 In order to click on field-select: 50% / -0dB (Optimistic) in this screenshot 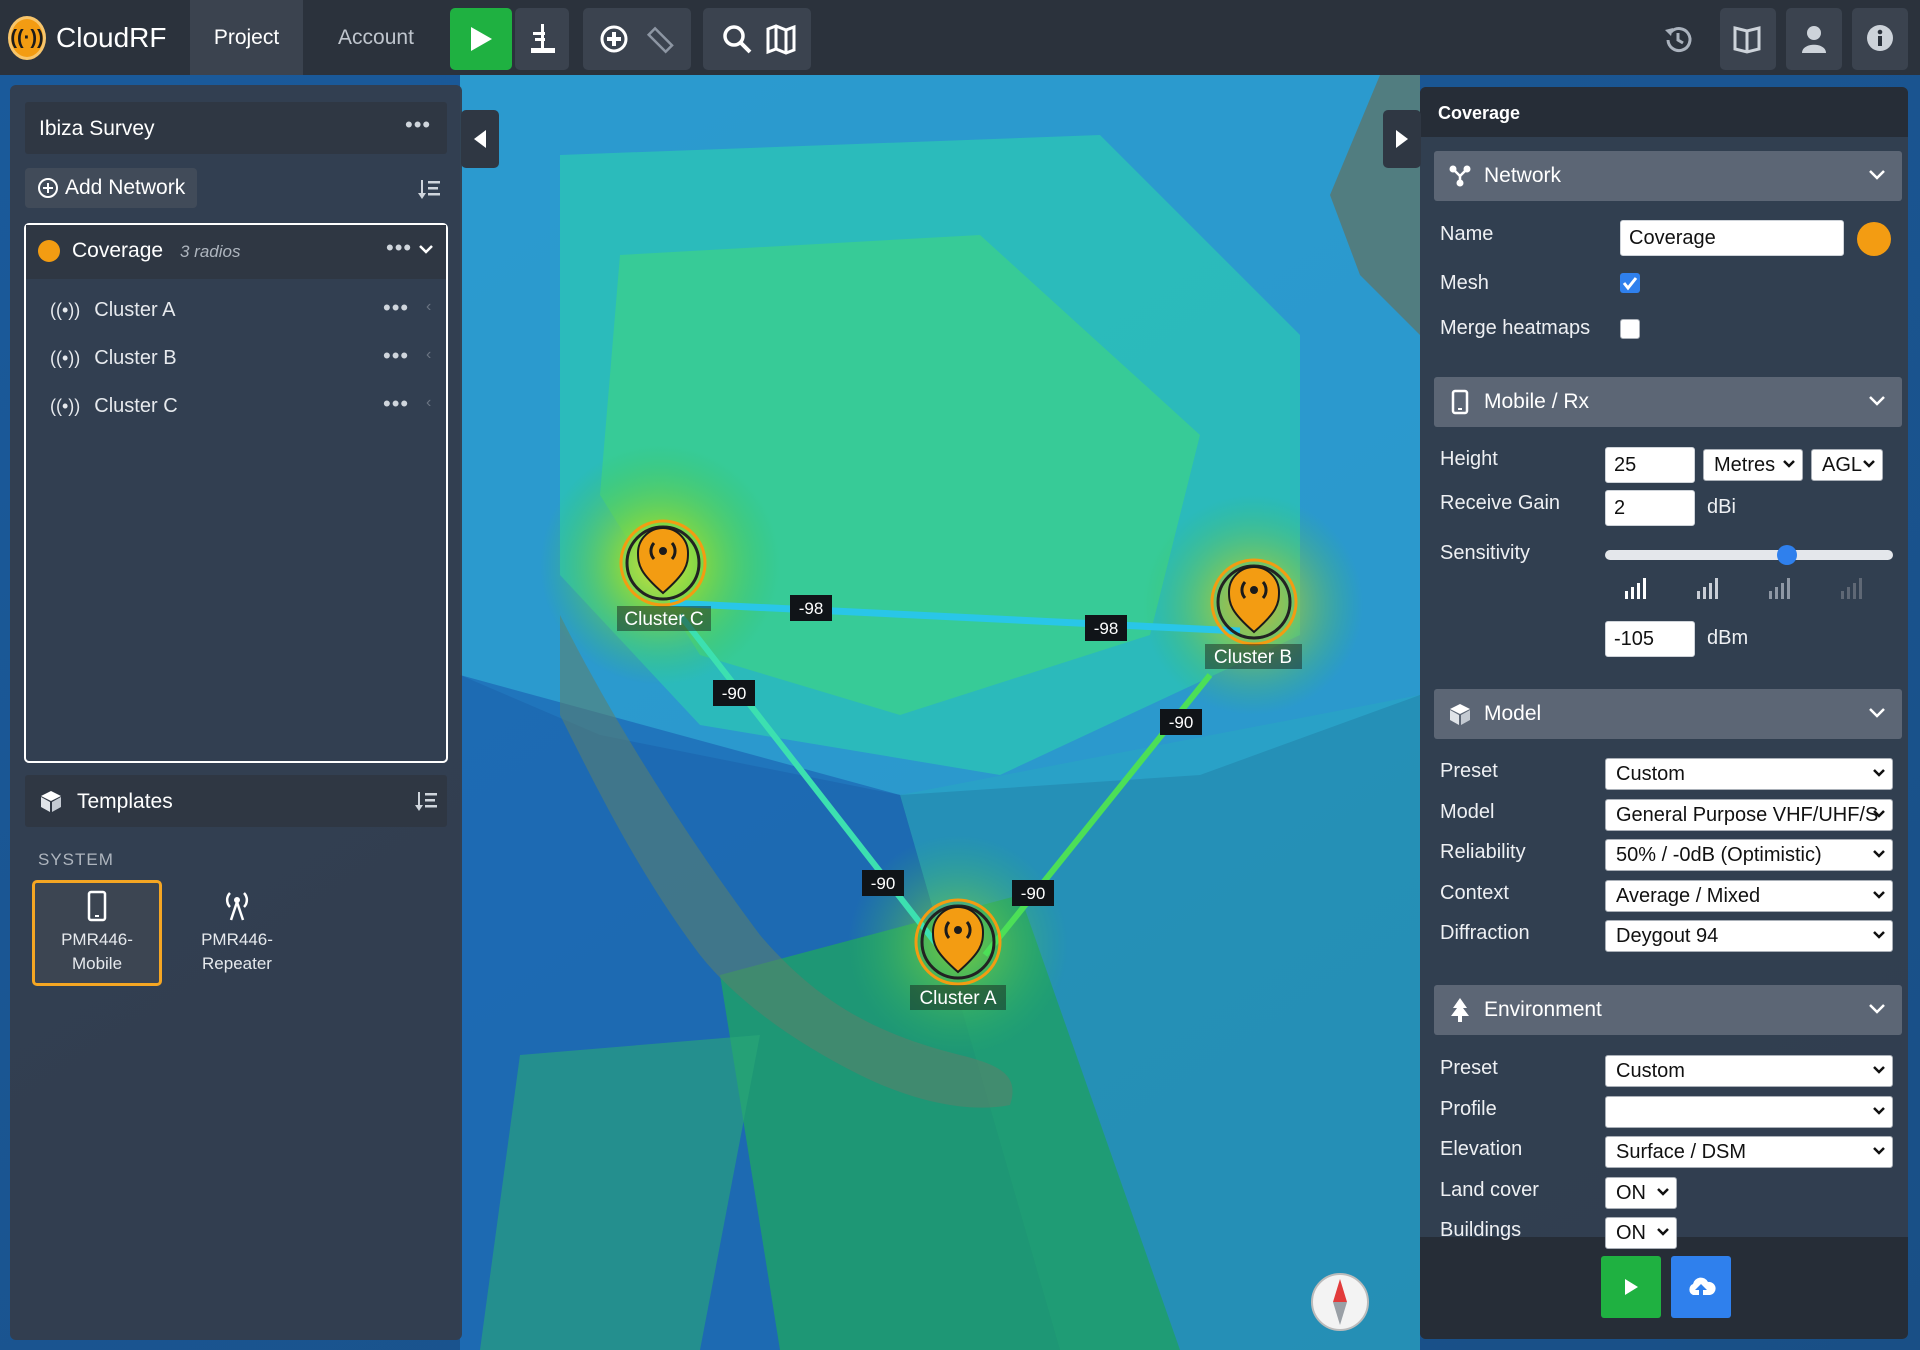, I will do `click(1749, 855)`.